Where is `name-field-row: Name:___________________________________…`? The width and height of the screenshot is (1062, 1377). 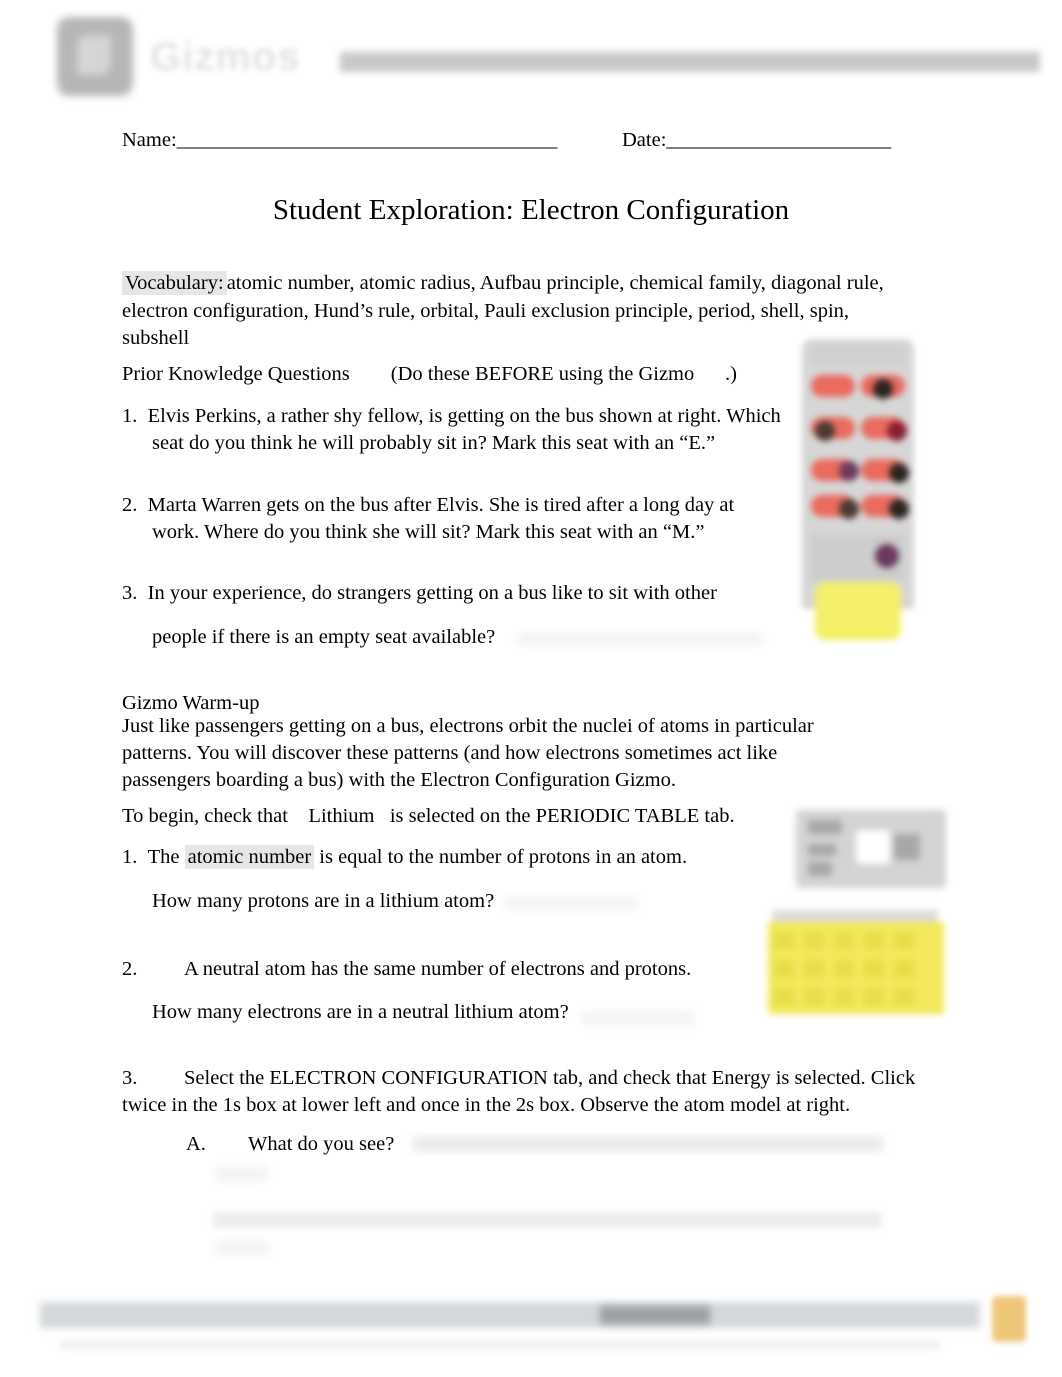 name-field-row: Name:___________________________________… is located at coordinates (339, 140).